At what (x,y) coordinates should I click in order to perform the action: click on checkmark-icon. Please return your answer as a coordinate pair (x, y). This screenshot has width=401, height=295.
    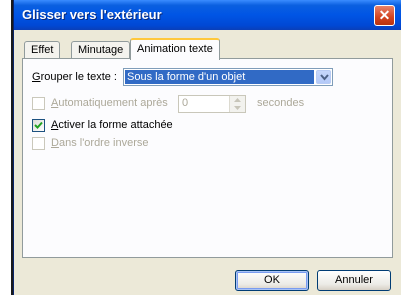
    Looking at the image, I should click on (38, 125).